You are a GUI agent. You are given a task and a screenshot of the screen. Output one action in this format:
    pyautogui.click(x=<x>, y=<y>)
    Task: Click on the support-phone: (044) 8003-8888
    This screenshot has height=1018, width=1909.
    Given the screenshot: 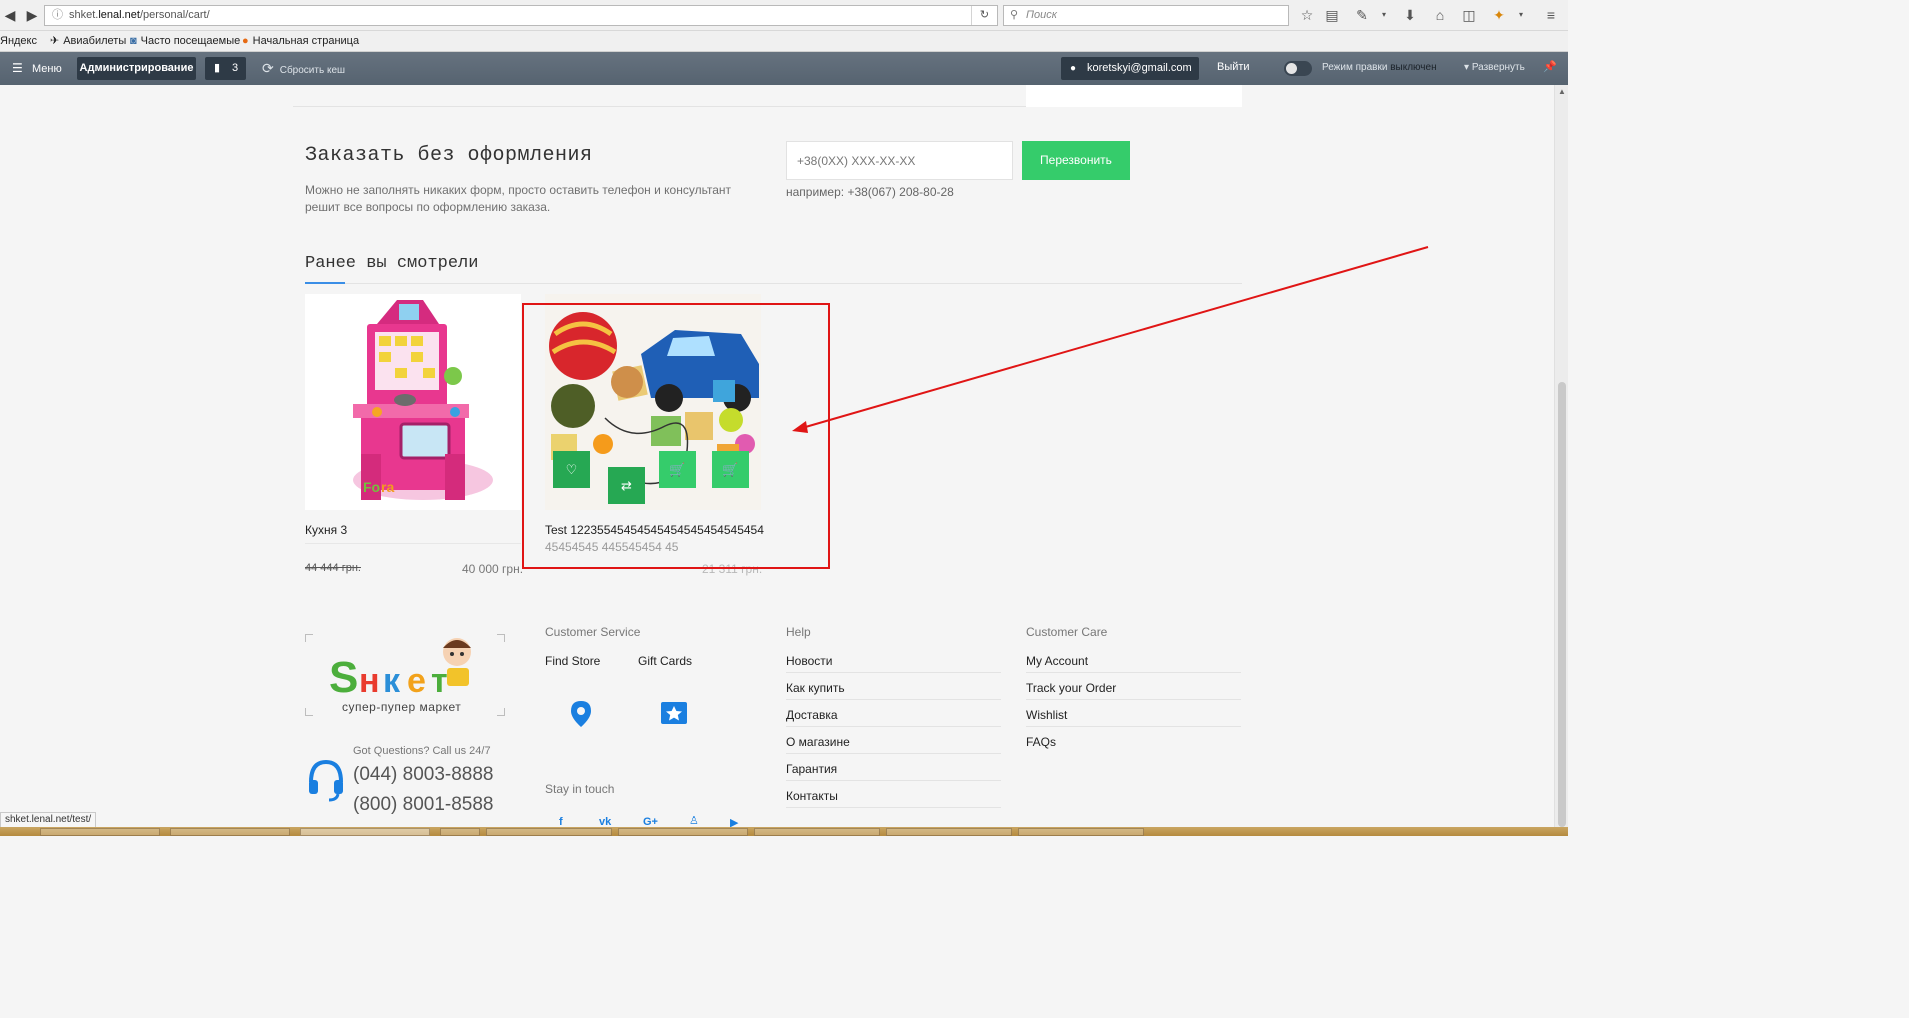 What is the action you would take?
    pyautogui.click(x=423, y=775)
    